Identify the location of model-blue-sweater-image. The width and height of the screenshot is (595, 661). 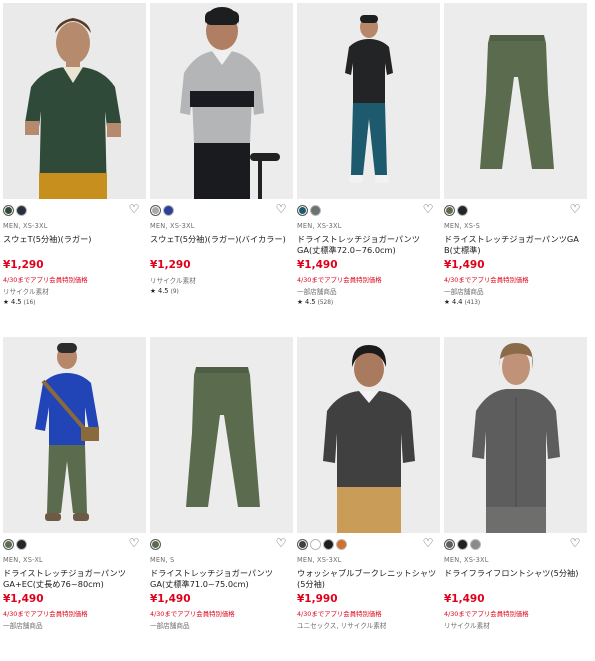
(74, 435).